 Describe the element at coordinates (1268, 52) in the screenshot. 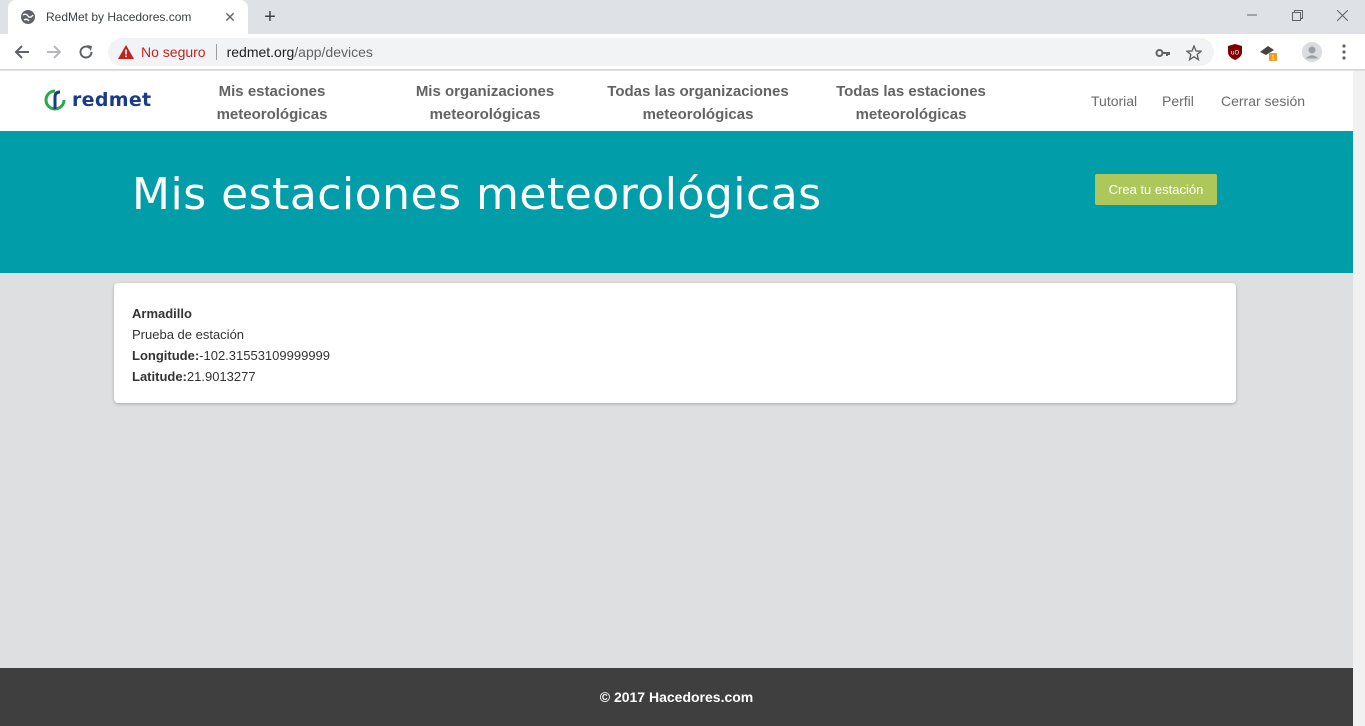

I see `extension-icon: 1` at that location.